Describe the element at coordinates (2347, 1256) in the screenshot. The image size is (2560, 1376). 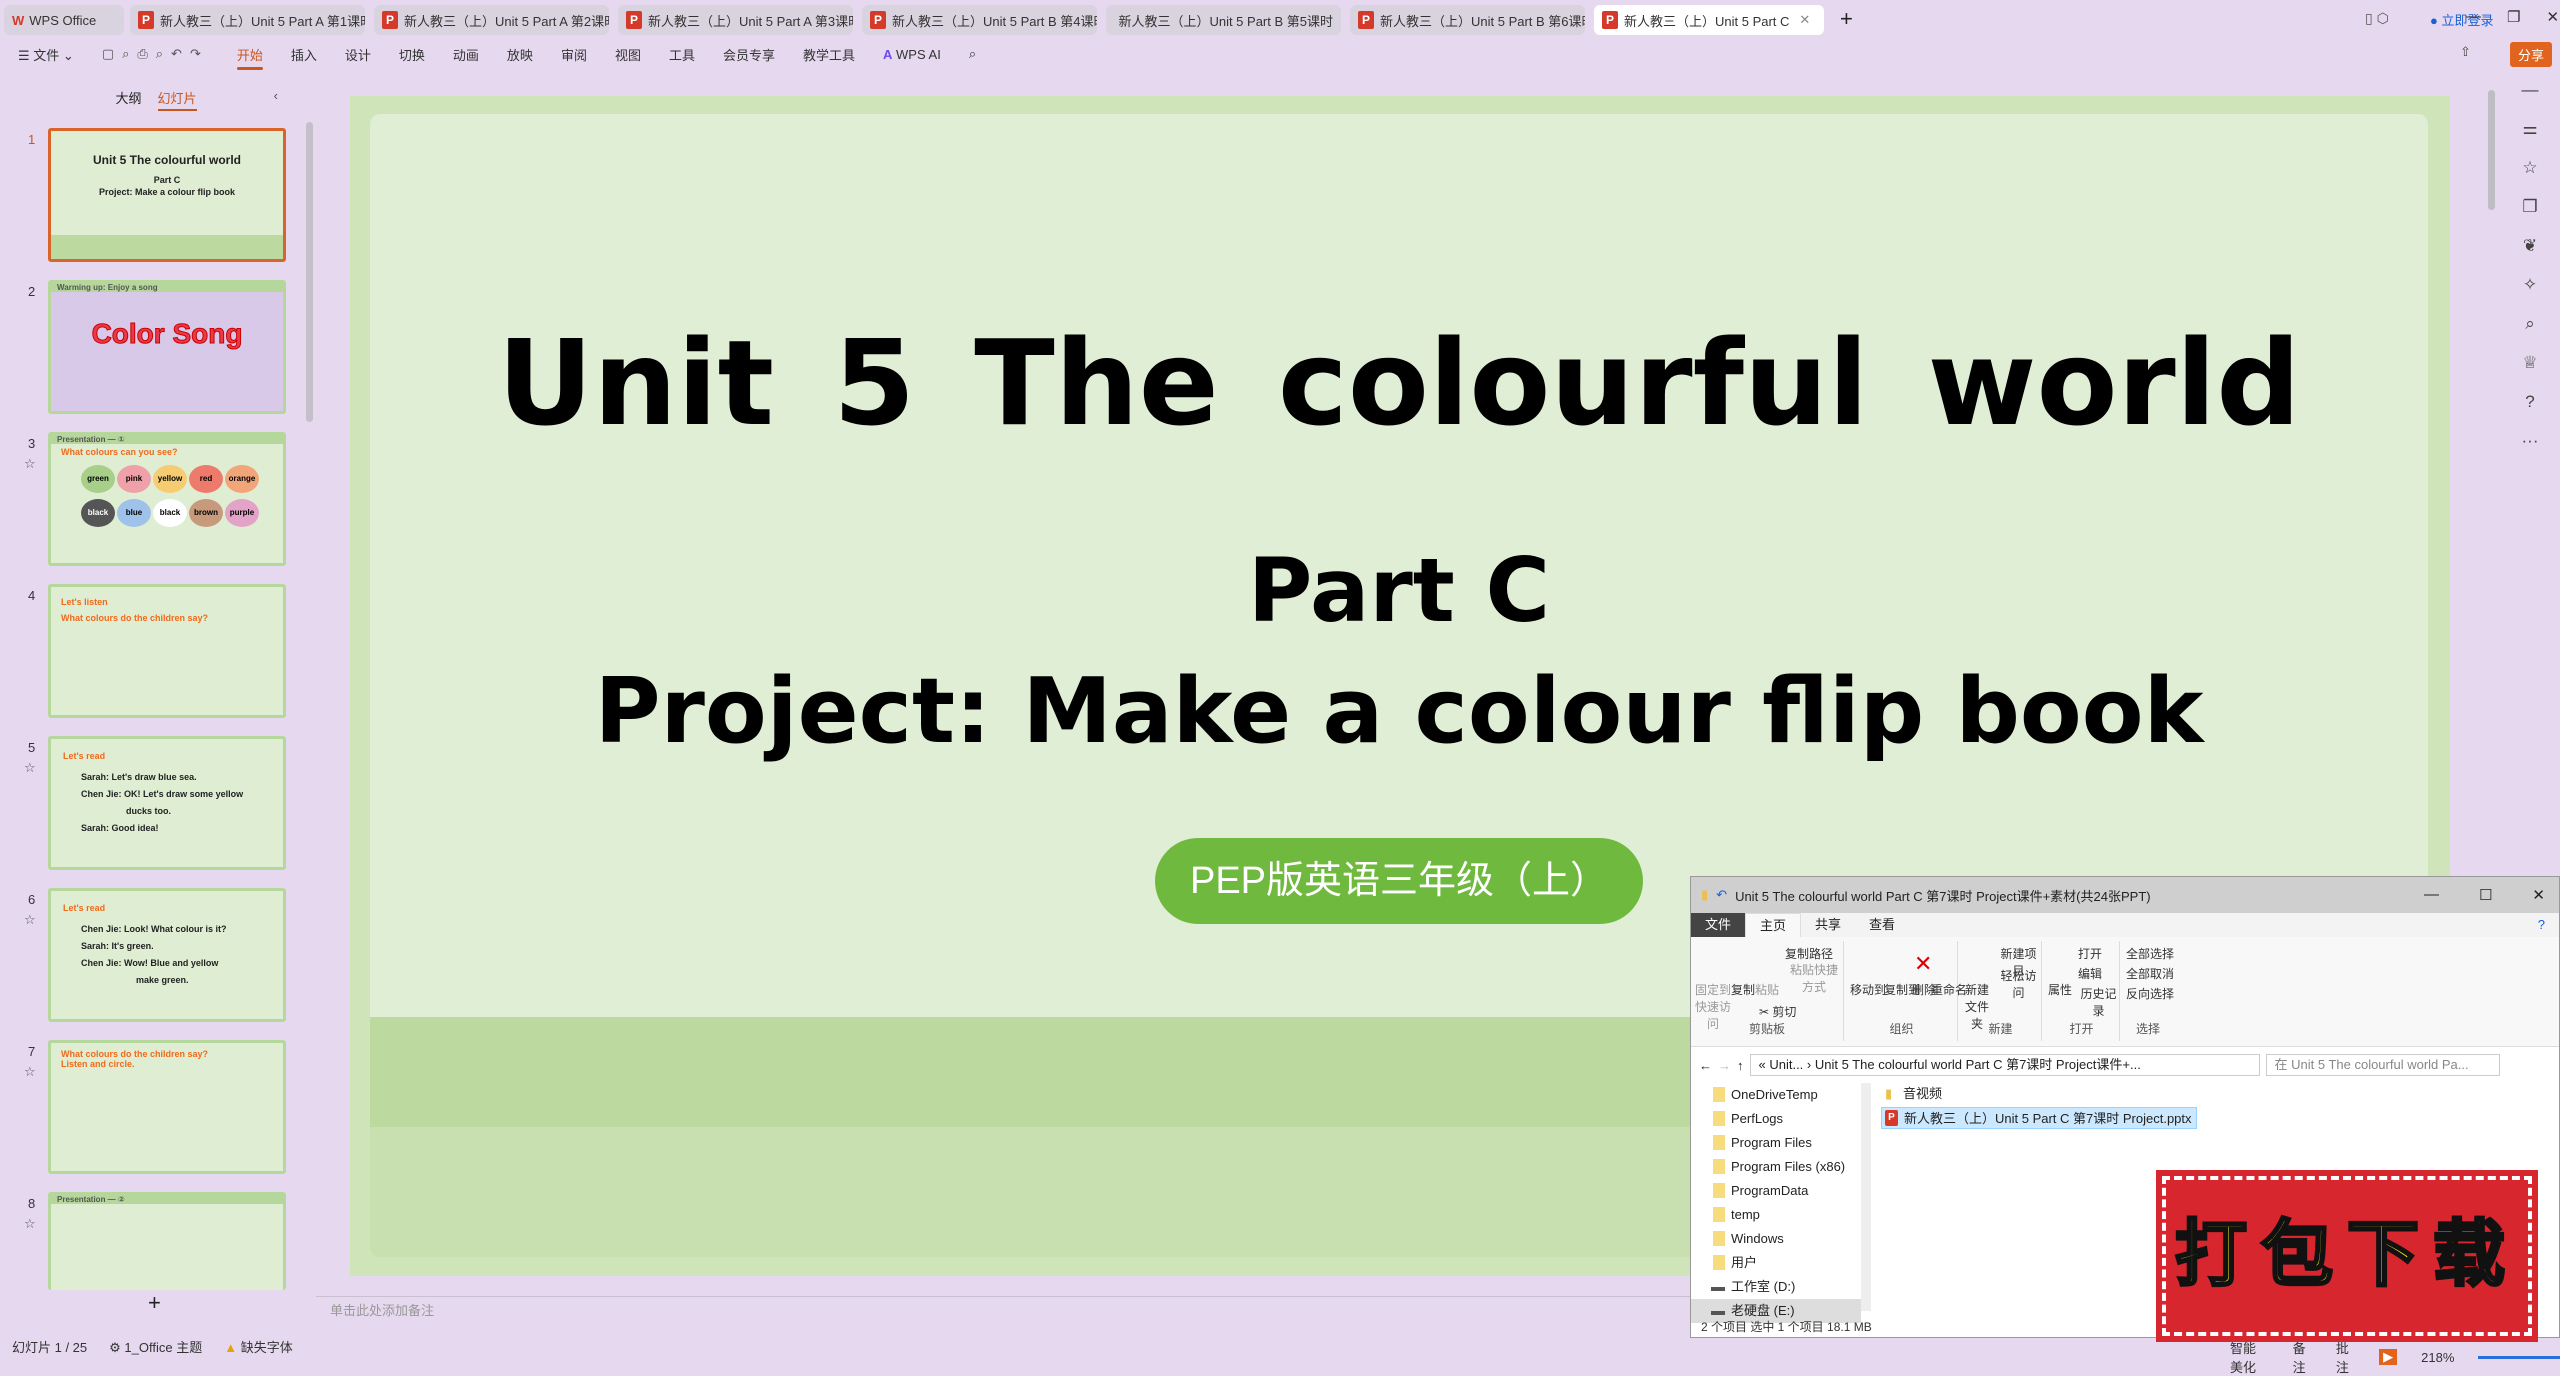
I see `download-stamp-button: 打包下载` at that location.